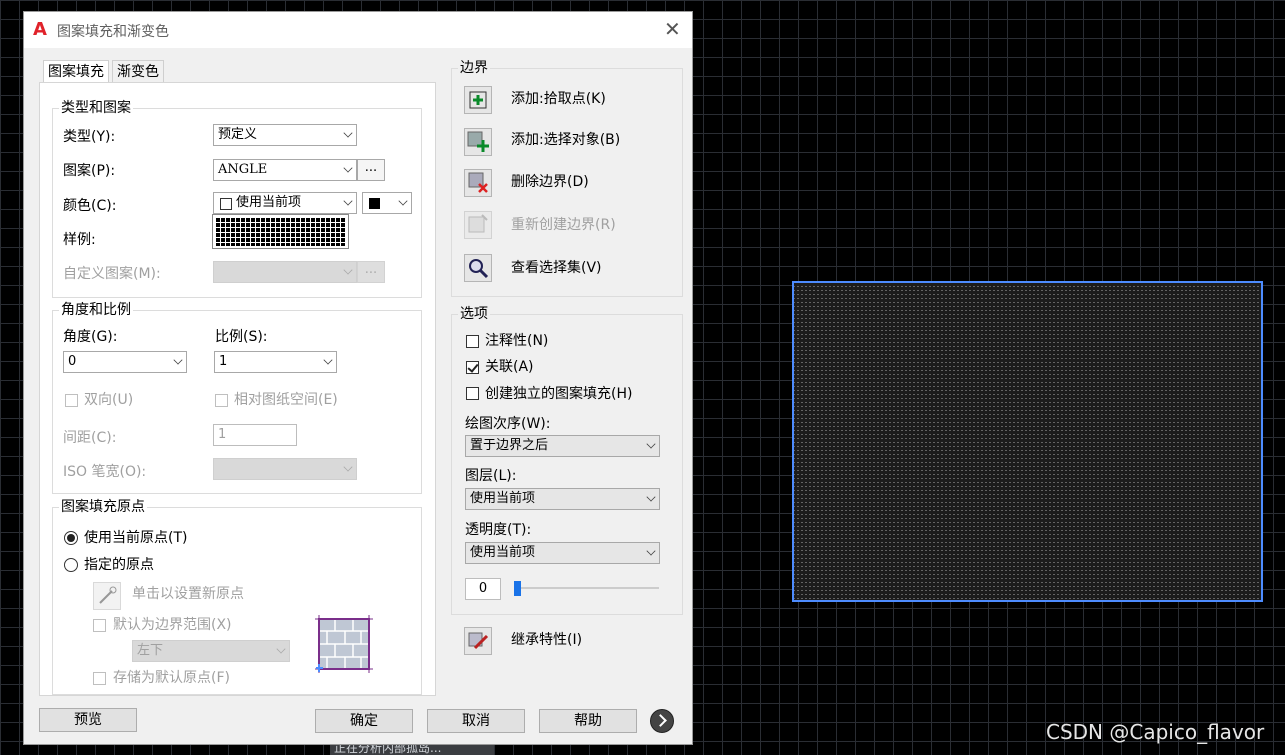 The width and height of the screenshot is (1285, 755). What do you see at coordinates (672, 29) in the screenshot?
I see `close-icon: ✕` at bounding box center [672, 29].